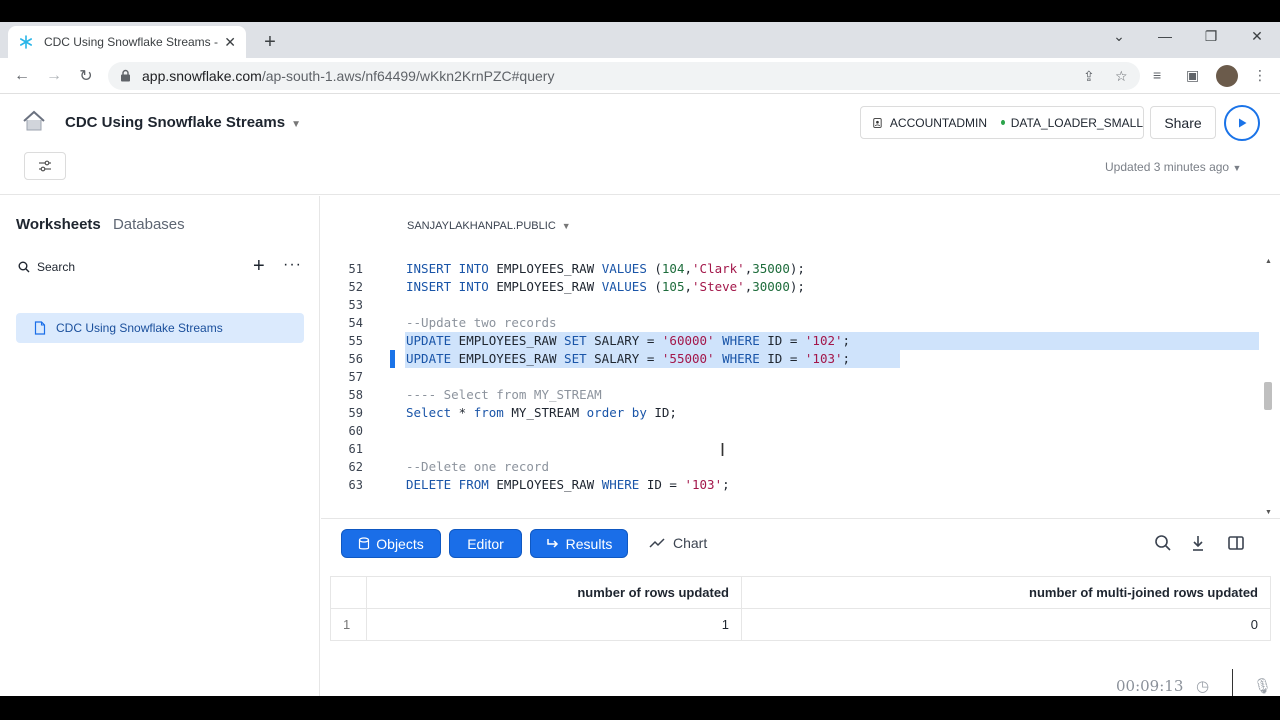 This screenshot has width=1280, height=720. Describe the element at coordinates (86, 76) in the screenshot. I see `reload-icon: ↻` at that location.